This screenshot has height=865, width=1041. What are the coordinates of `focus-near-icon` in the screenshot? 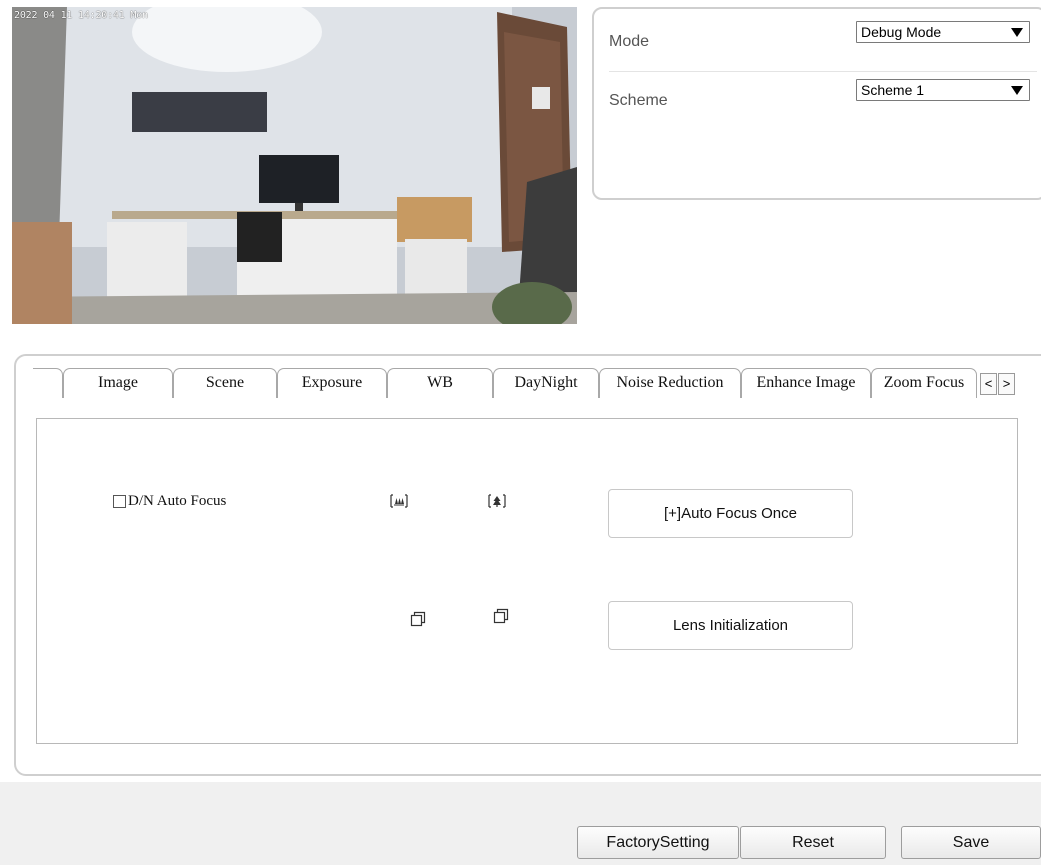 It's located at (418, 619).